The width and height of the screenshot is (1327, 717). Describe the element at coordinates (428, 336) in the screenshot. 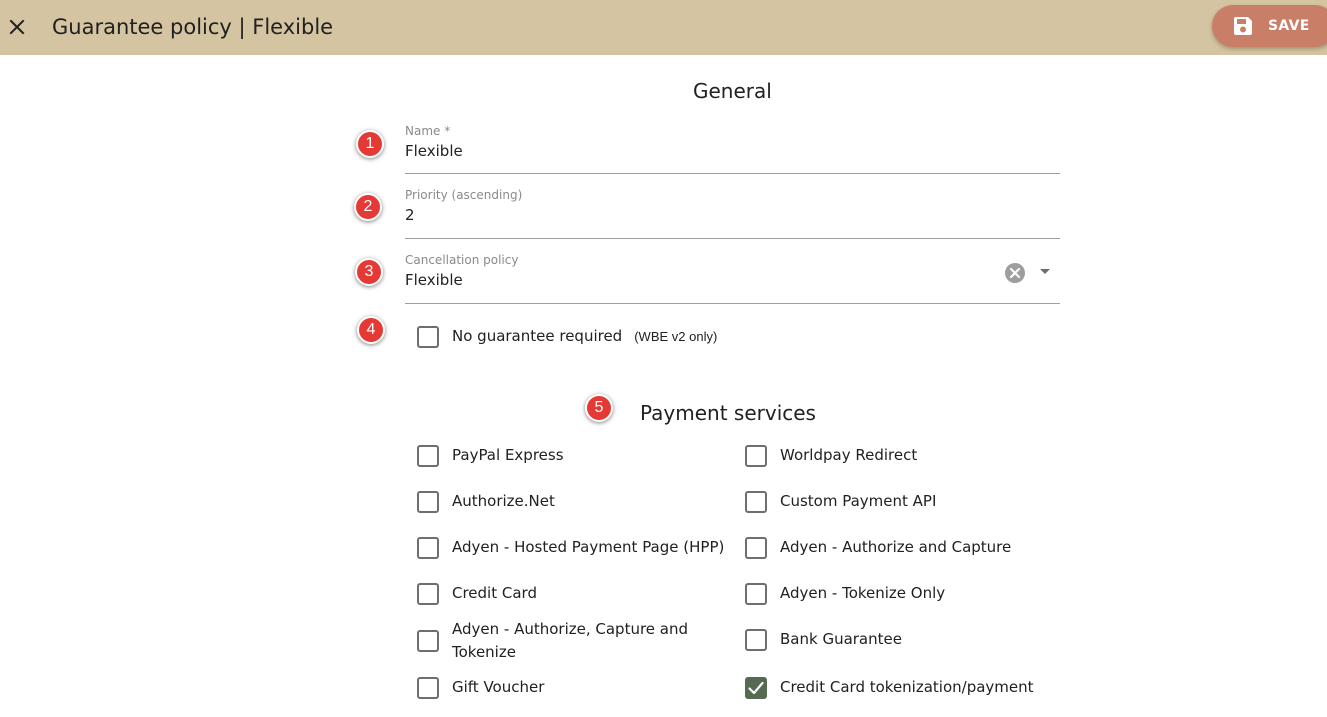

I see `no-guarantee-checkbox-box` at that location.